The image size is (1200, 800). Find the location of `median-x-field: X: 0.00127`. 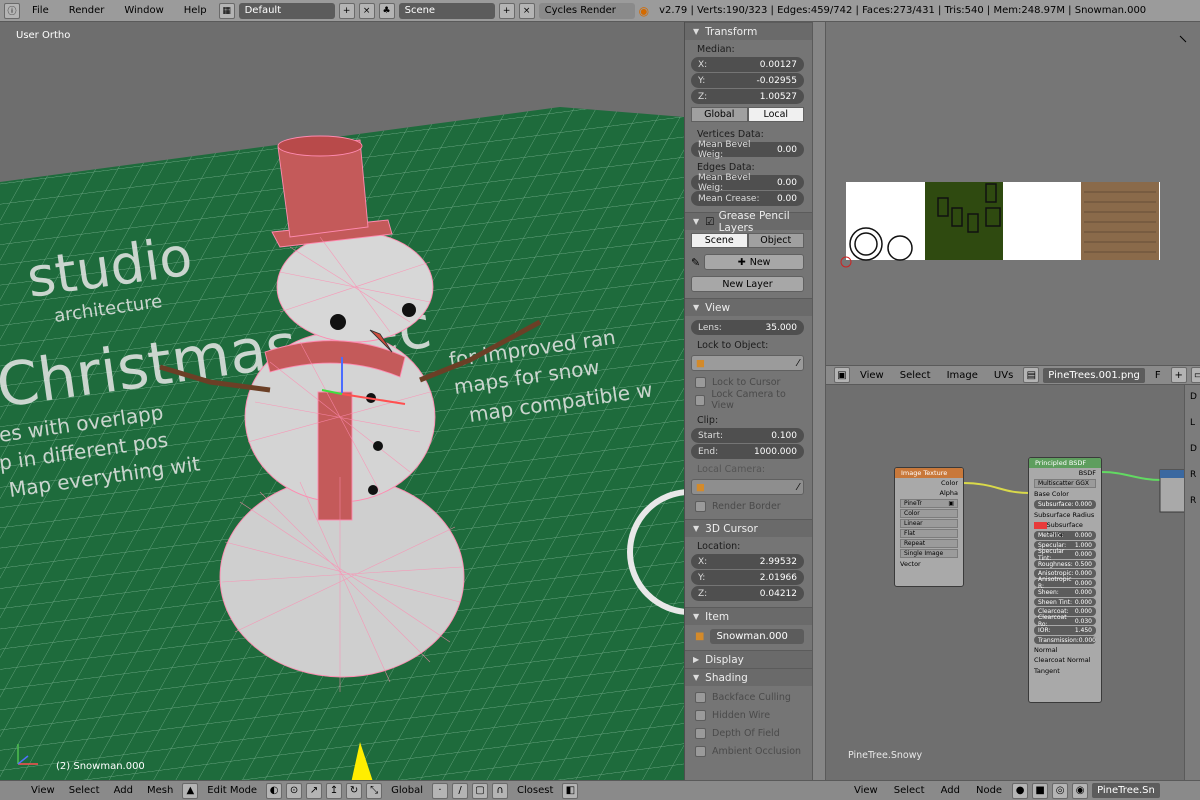

median-x-field: X: 0.00127 is located at coordinates (747, 64).